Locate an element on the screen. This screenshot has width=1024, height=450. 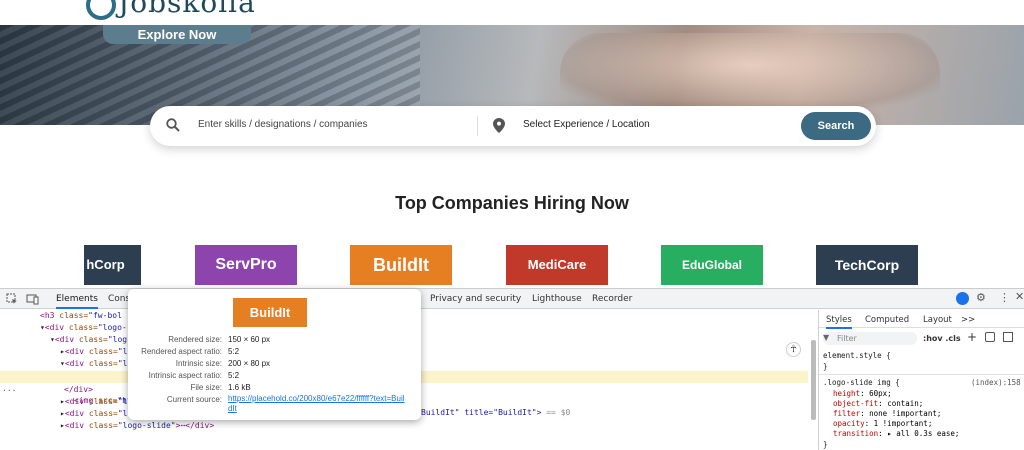
dom-node-line: ▸<div class="logo-slide">⋯</div> is located at coordinates (137, 426).